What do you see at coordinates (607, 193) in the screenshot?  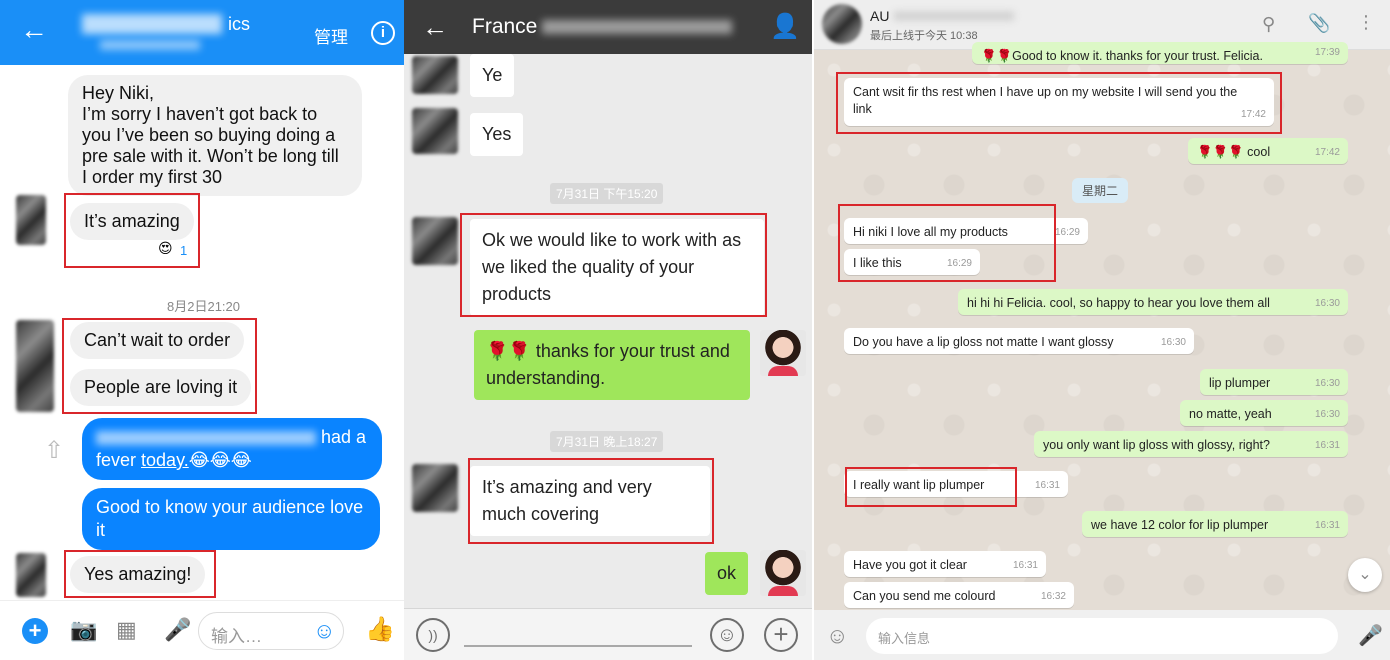 I see `message-timestamp: 7月31日 下午15:20` at bounding box center [607, 193].